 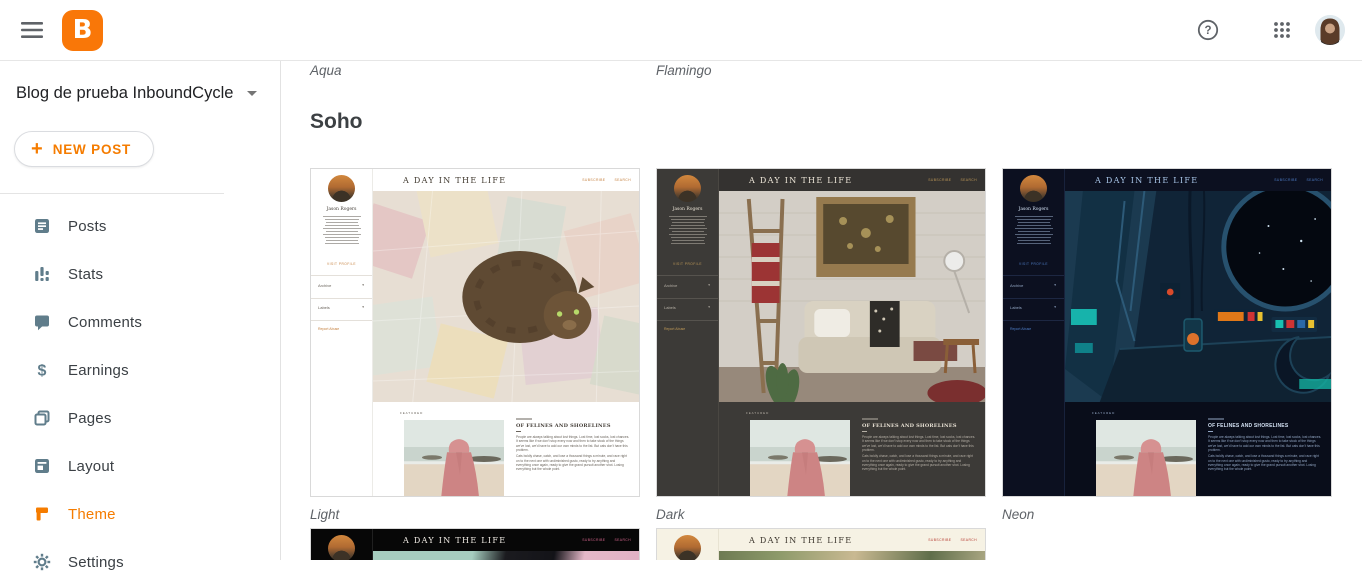 What do you see at coordinates (140, 562) in the screenshot?
I see `sidebar-item-settings: Settings` at bounding box center [140, 562].